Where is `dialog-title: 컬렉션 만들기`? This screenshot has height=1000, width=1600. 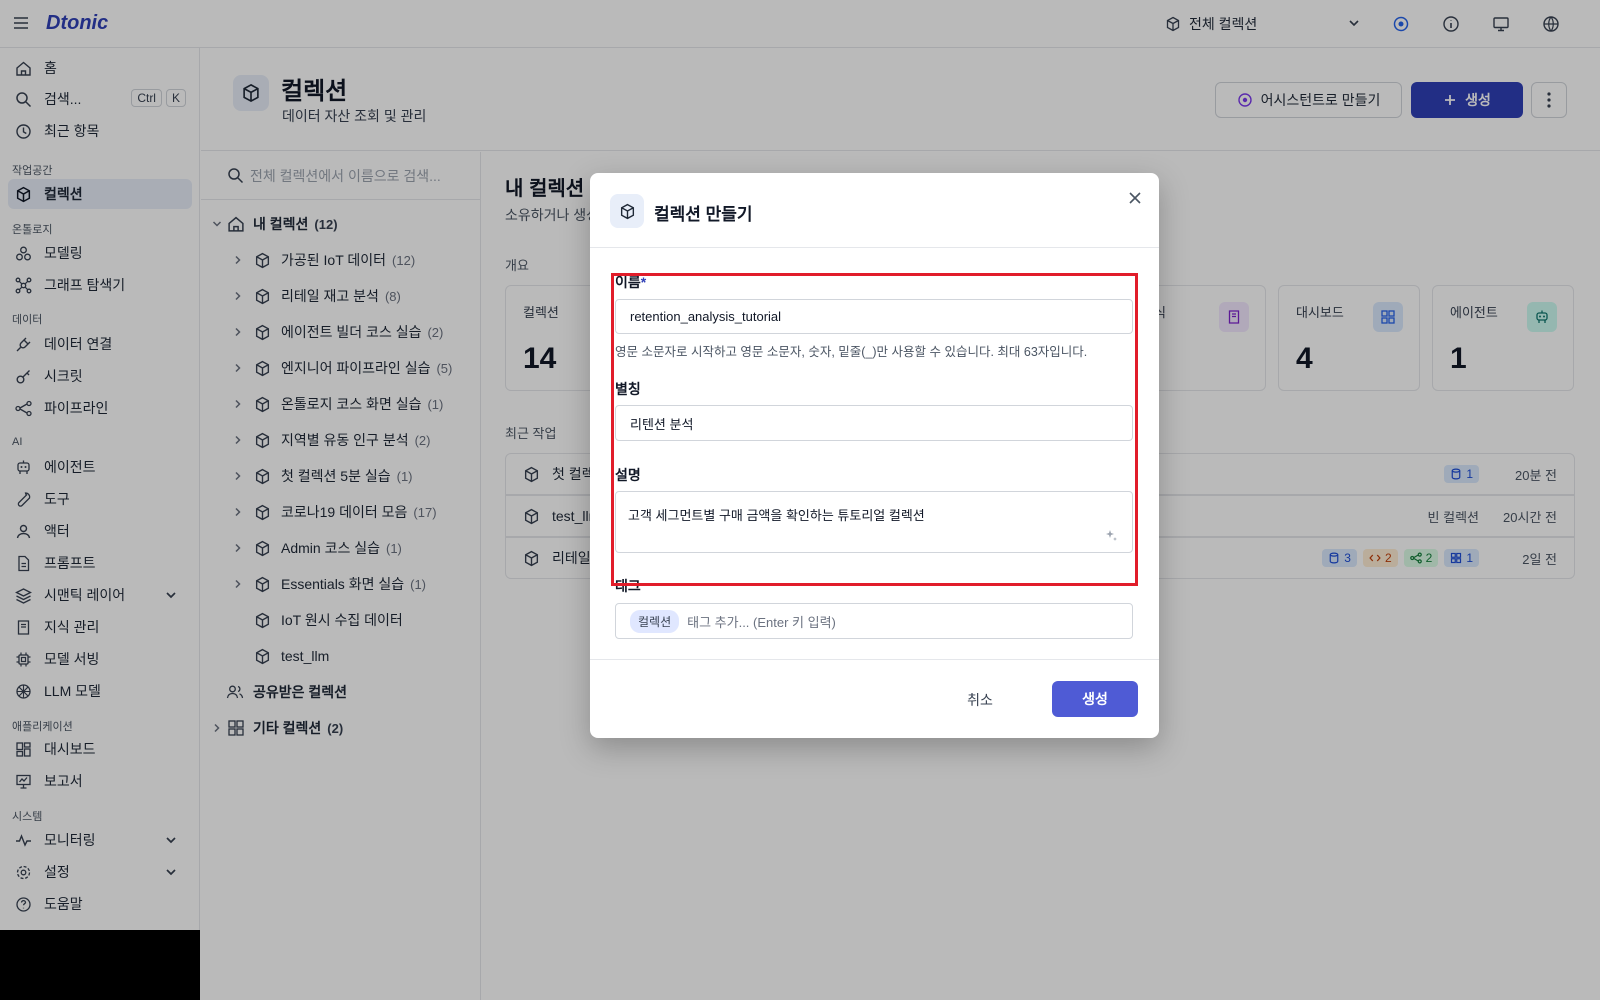 dialog-title: 컬렉션 만들기 is located at coordinates (703, 214).